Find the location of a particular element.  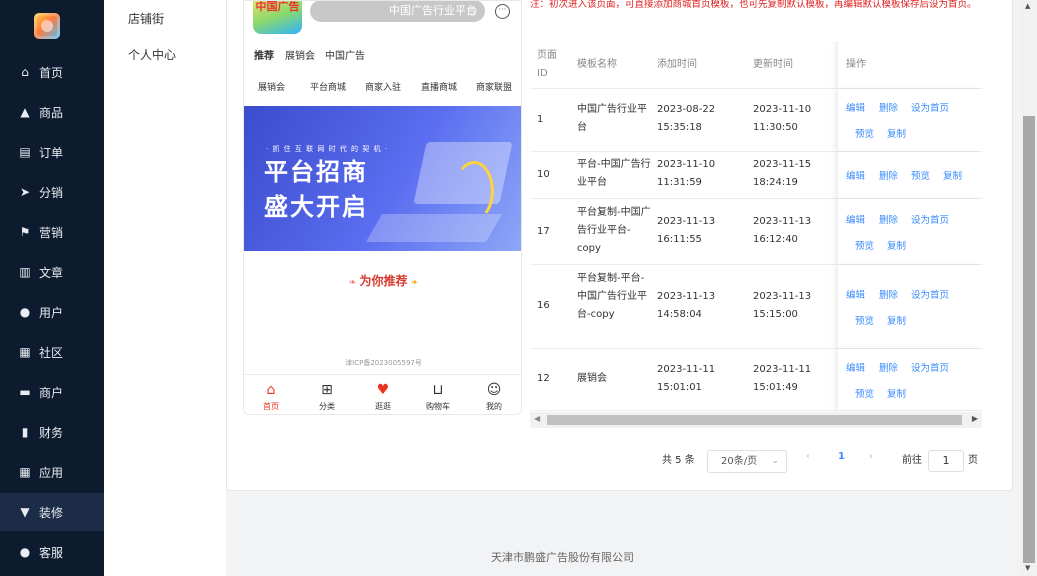

page-vertical-scrollbar: ▲ ▼ is located at coordinates (1029, 288).